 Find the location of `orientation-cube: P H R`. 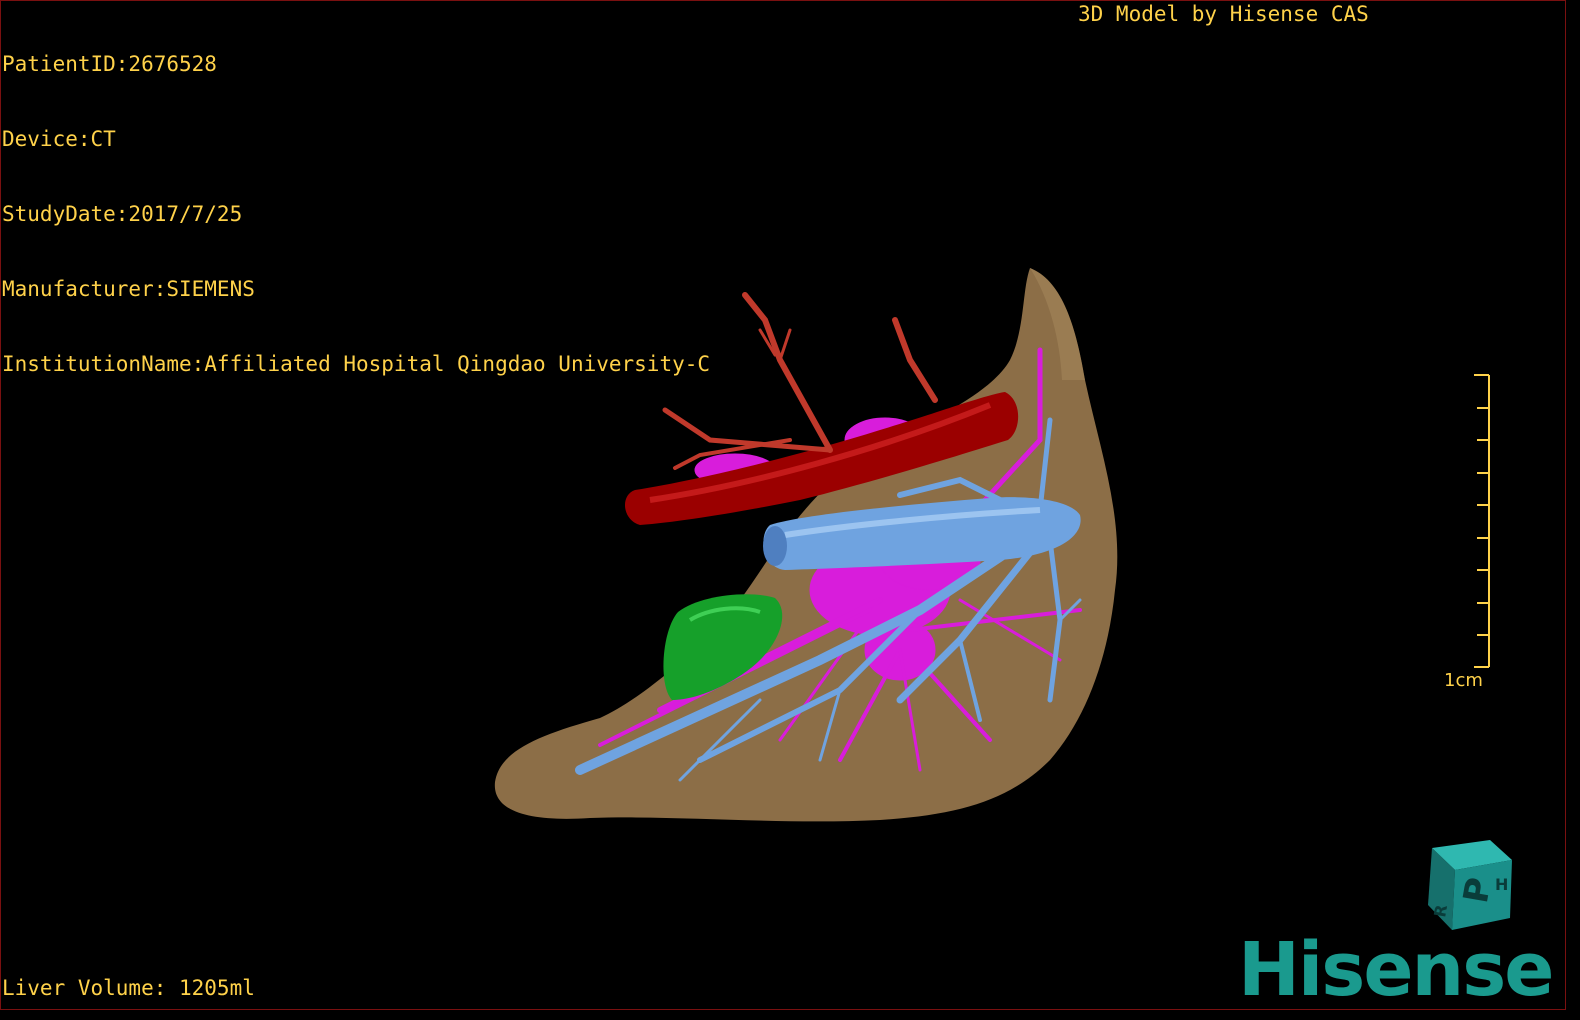

orientation-cube: P H R is located at coordinates (1470, 885).